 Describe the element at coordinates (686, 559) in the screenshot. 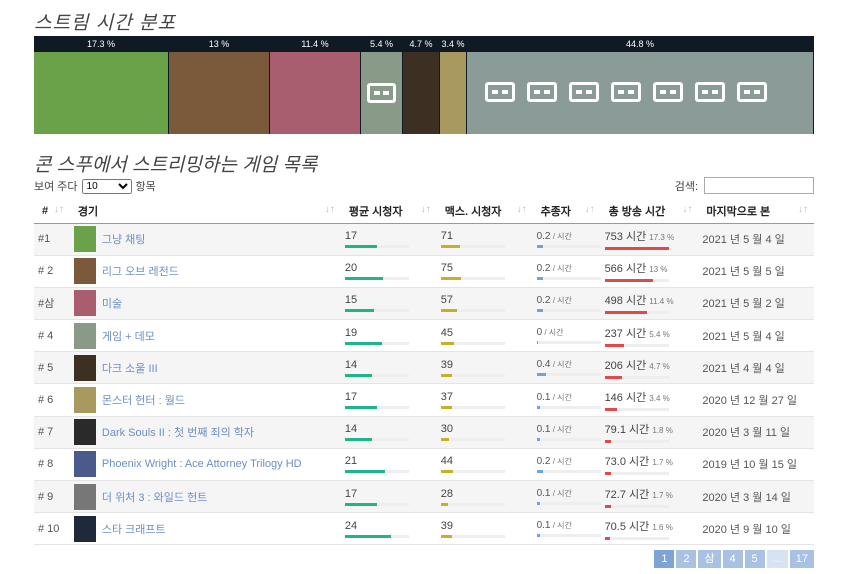

I see `pagination-page-button: 2` at that location.